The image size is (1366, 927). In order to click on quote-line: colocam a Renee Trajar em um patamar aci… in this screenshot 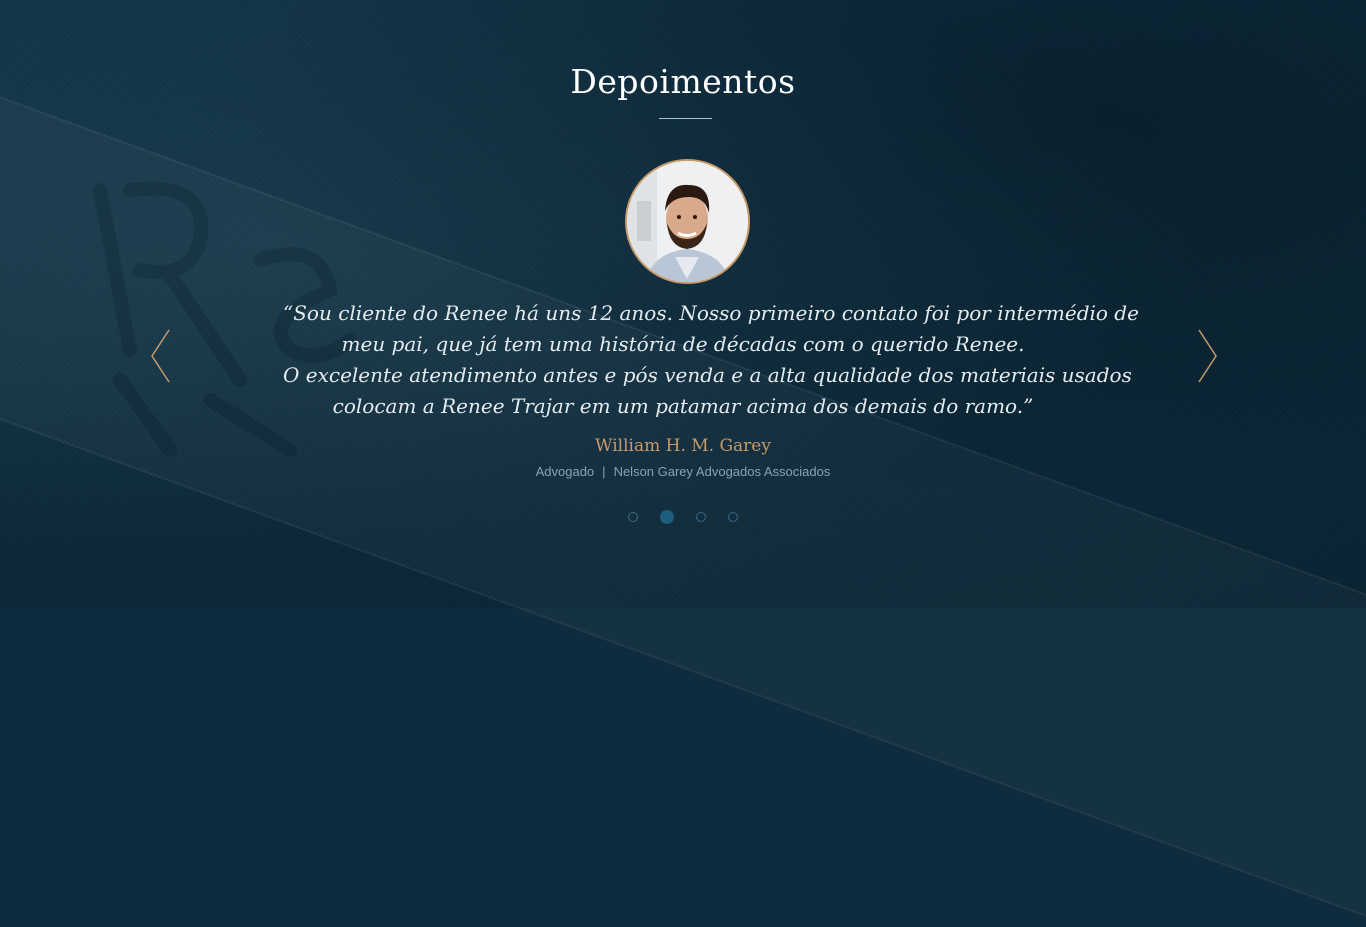, I will do `click(683, 406)`.